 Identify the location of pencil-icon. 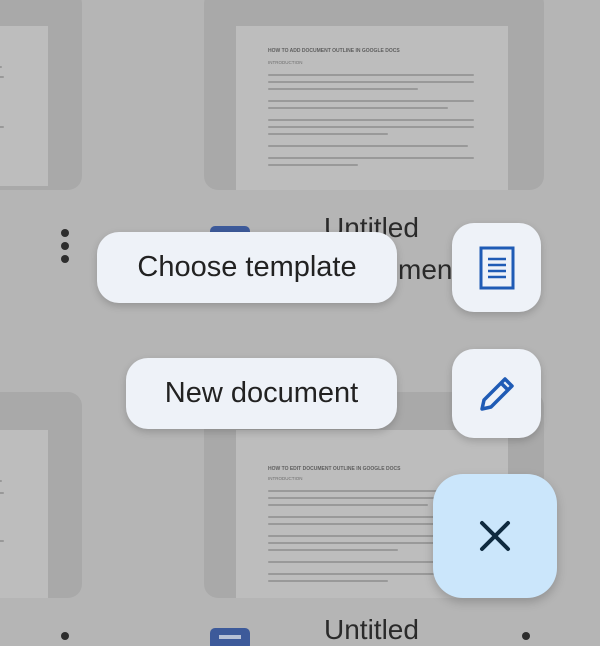
(496, 393).